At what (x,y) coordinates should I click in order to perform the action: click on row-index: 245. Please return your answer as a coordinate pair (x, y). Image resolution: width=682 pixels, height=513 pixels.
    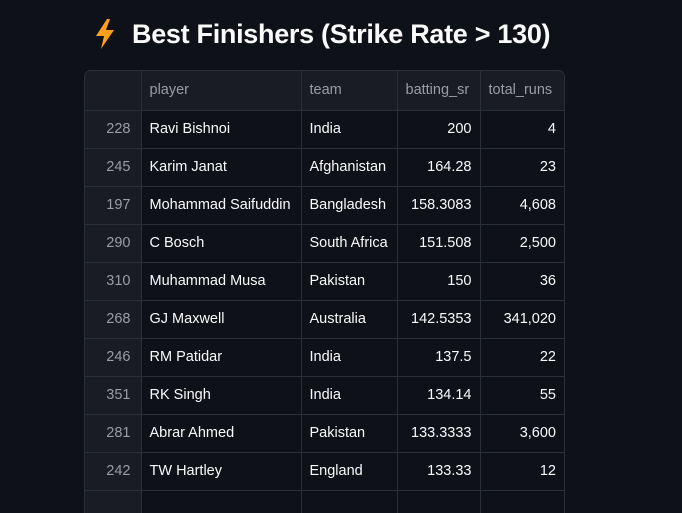
    Looking at the image, I should click on (113, 167).